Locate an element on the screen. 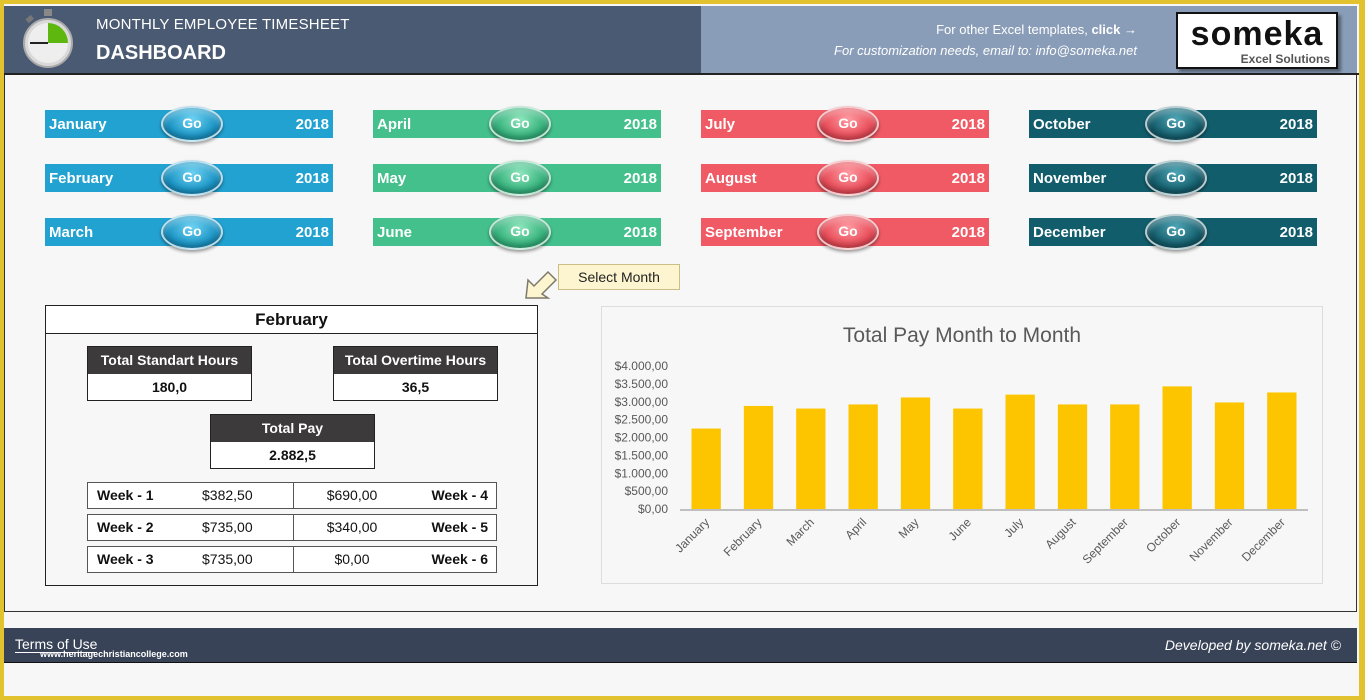 The width and height of the screenshot is (1365, 700). x-tick-label: December is located at coordinates (1263, 539).